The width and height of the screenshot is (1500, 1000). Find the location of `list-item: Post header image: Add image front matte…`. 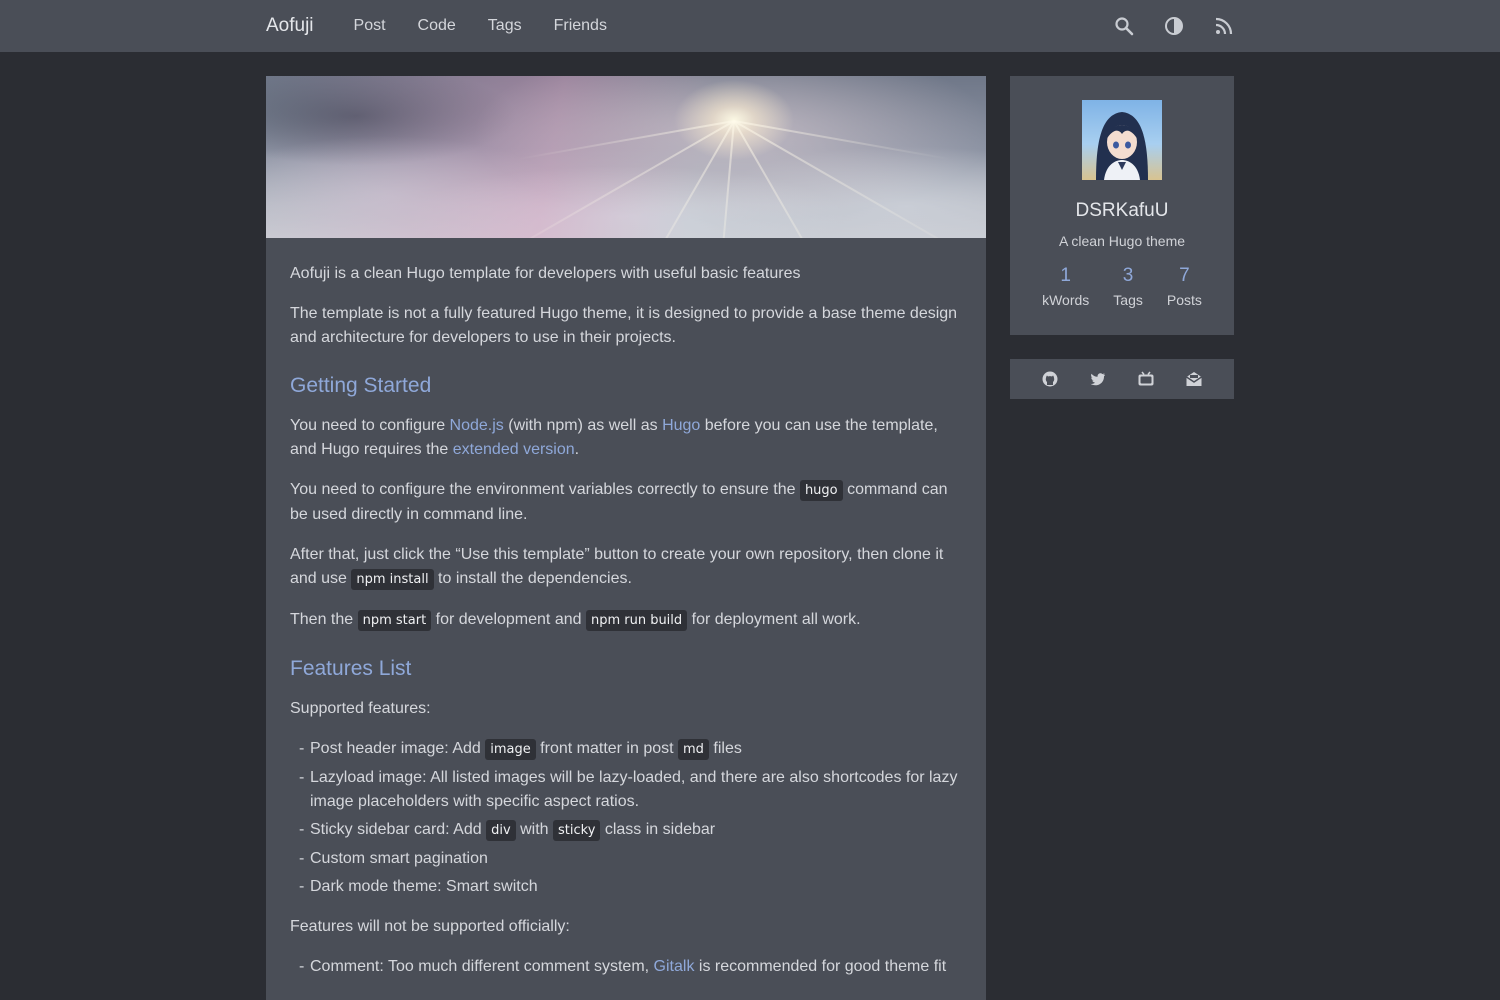

list-item: Post header image: Add image front matte… is located at coordinates (626, 749).